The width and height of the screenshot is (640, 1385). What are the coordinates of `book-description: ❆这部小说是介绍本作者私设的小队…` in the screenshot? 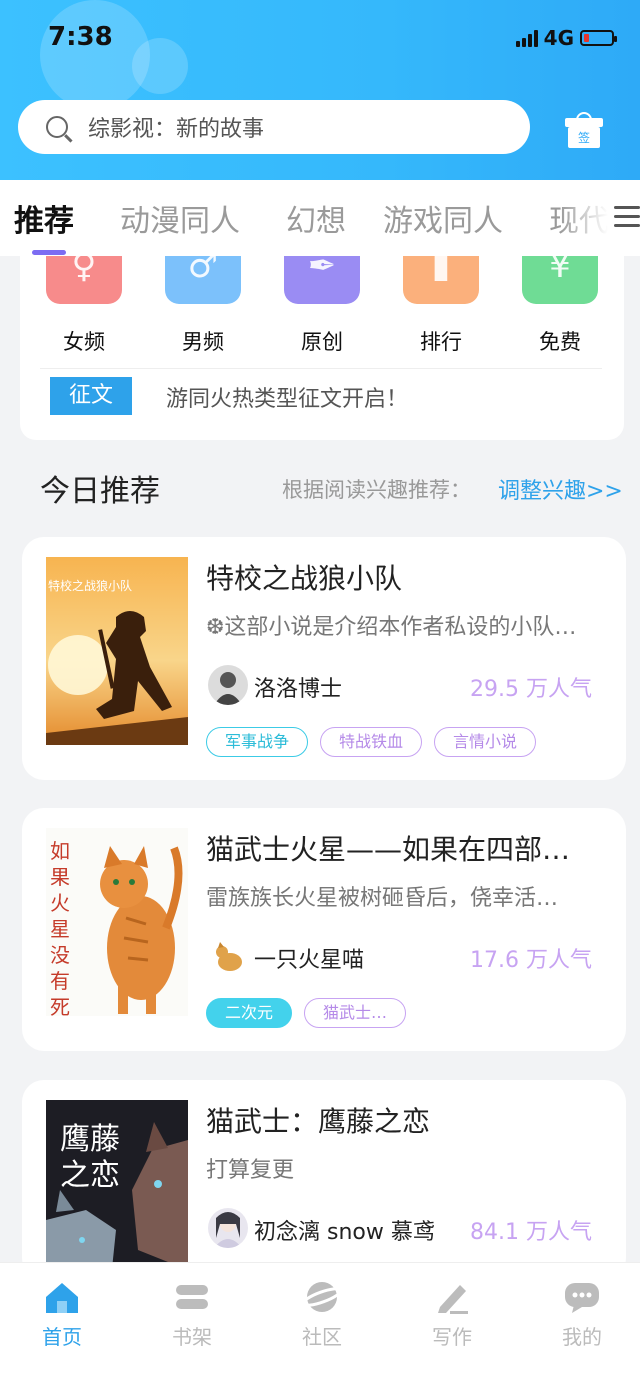 It's located at (391, 627).